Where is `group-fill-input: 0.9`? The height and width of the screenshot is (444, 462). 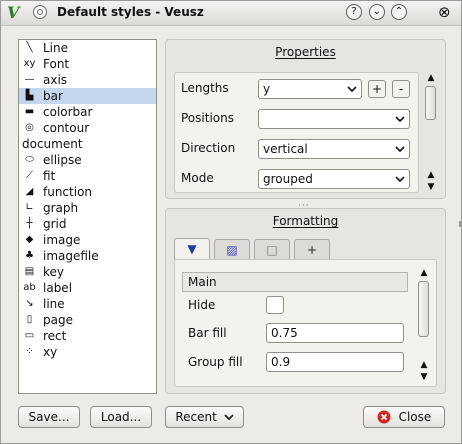 group-fill-input: 0.9 is located at coordinates (335, 362).